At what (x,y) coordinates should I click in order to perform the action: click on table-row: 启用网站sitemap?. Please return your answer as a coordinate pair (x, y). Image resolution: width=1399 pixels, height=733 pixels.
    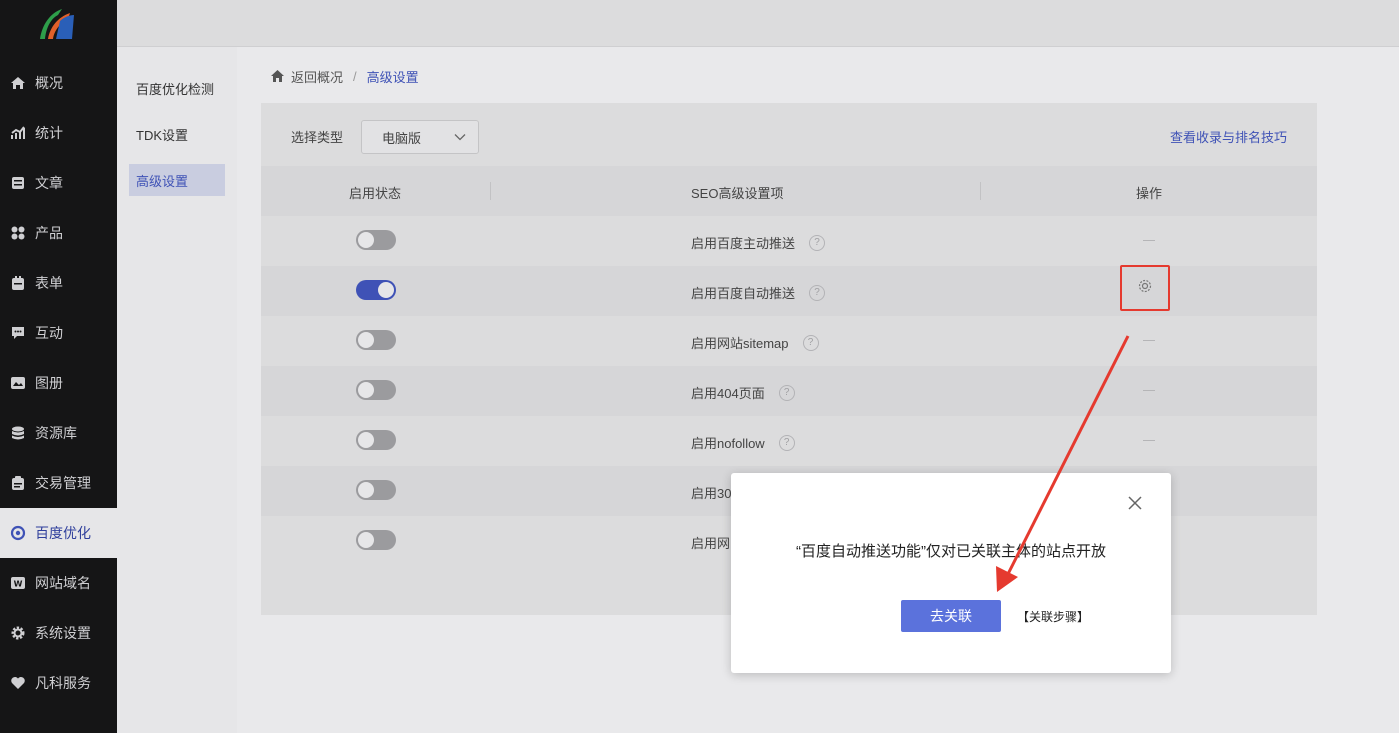
    Looking at the image, I should click on (789, 341).